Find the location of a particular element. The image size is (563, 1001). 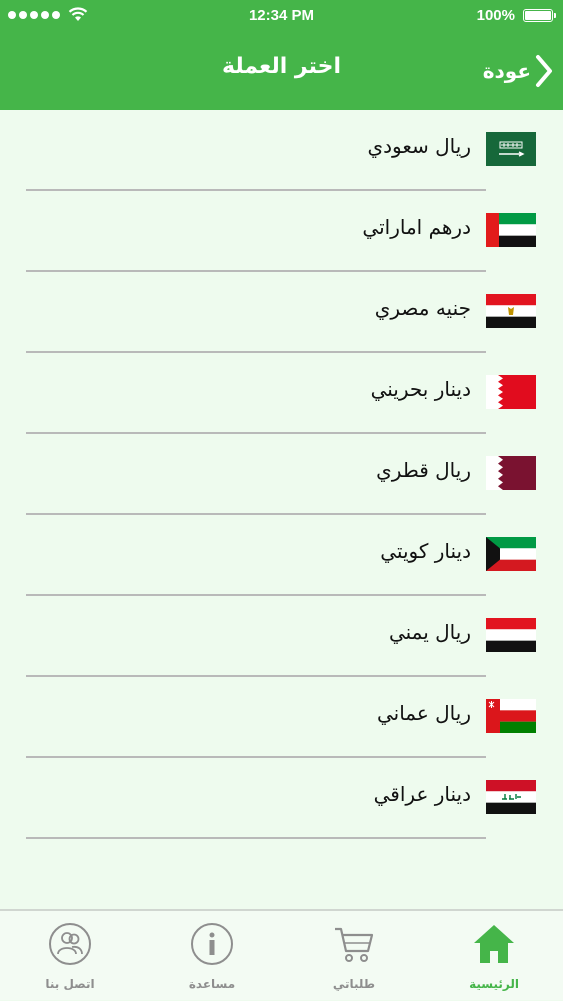

egypt-flag-icon is located at coordinates (511, 311).